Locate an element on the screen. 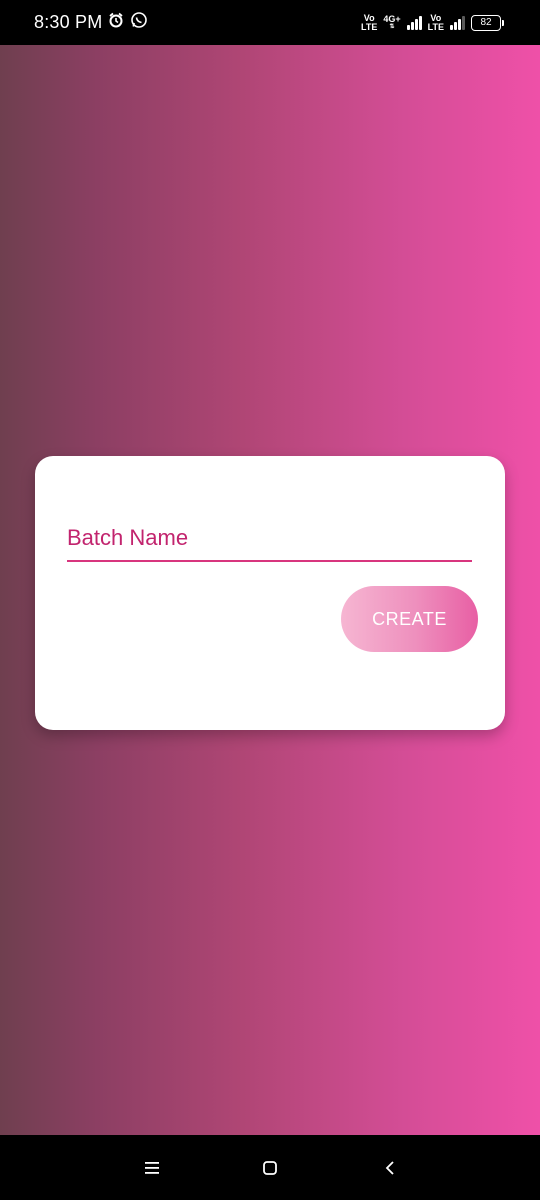 Image resolution: width=540 pixels, height=1200 pixels. battery-level: 82 is located at coordinates (486, 22).